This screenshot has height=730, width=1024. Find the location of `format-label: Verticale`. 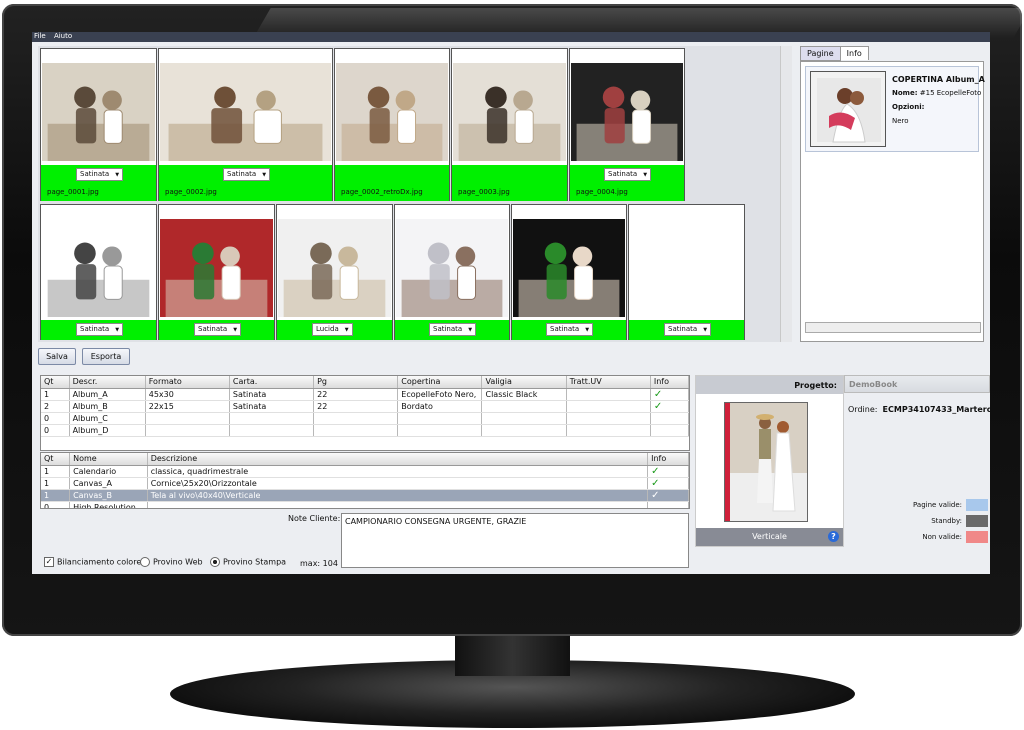

format-label: Verticale is located at coordinates (769, 536).